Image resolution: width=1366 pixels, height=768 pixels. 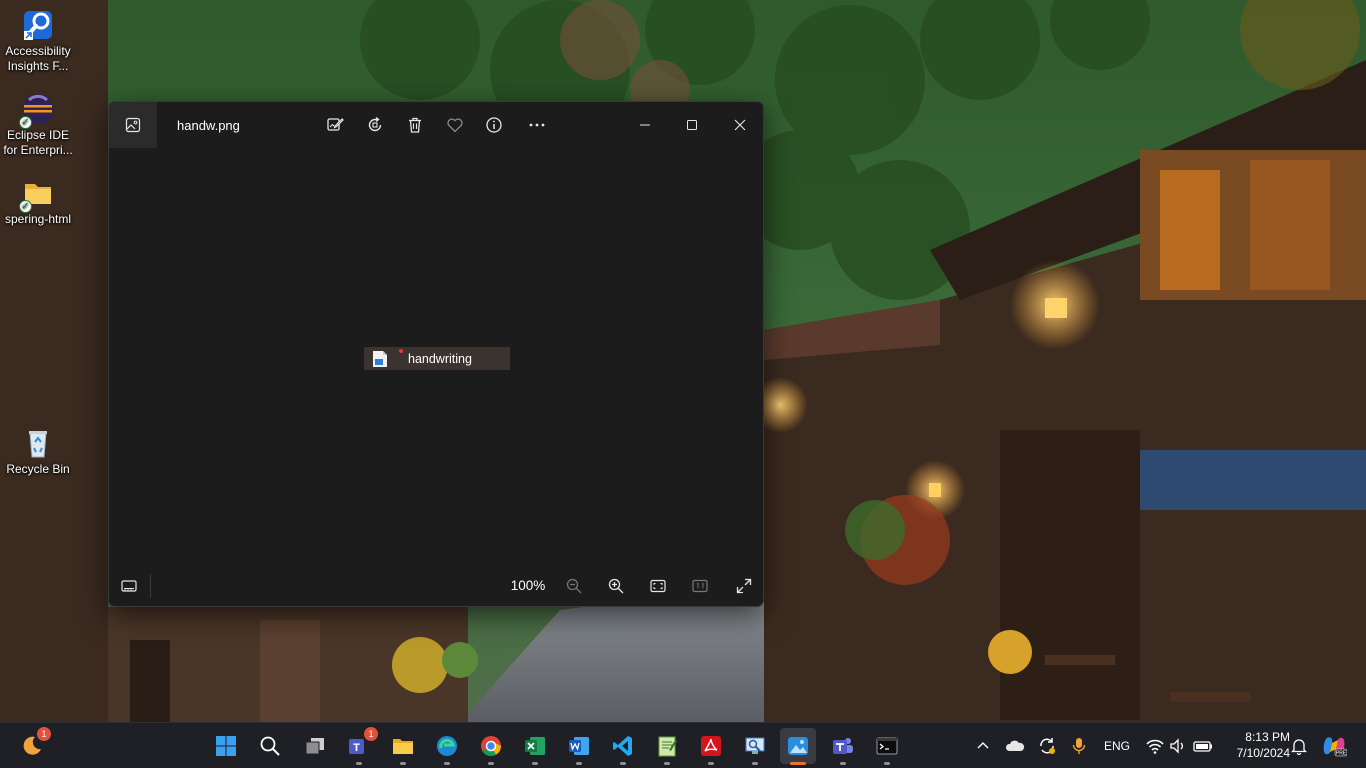 I want to click on desktop-icon-spering-html: ✓ spering-html, so click(x=38, y=201).